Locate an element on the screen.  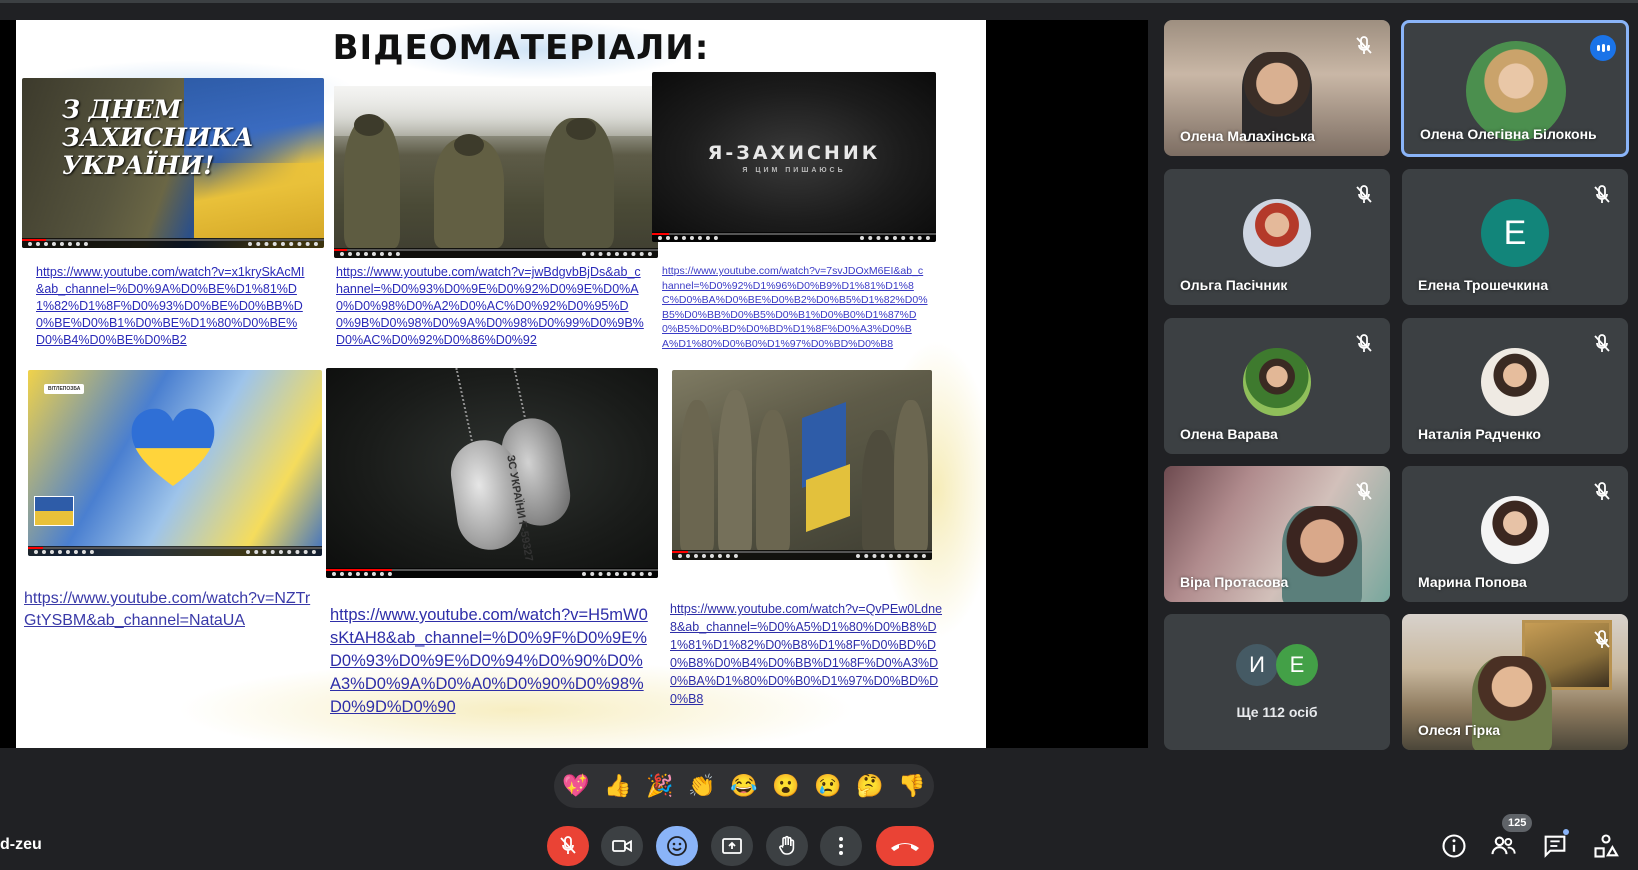
reaction-sad: 😢 is located at coordinates (828, 786).